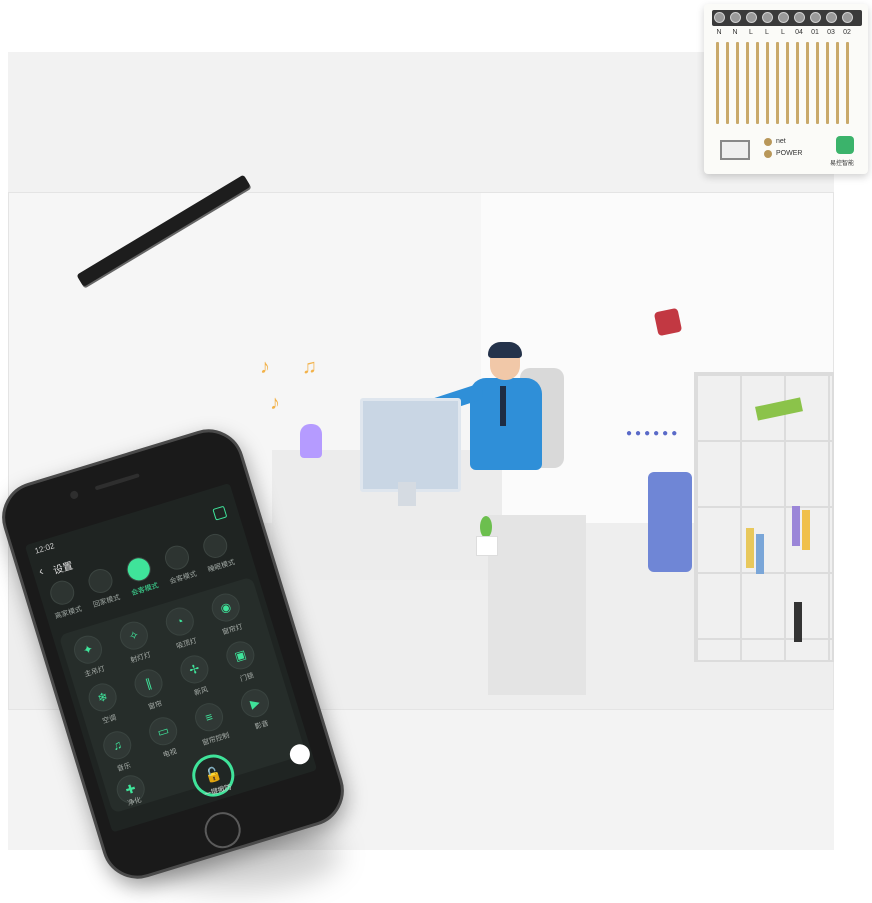  I want to click on device-label: 主吊灯, so click(94, 672).